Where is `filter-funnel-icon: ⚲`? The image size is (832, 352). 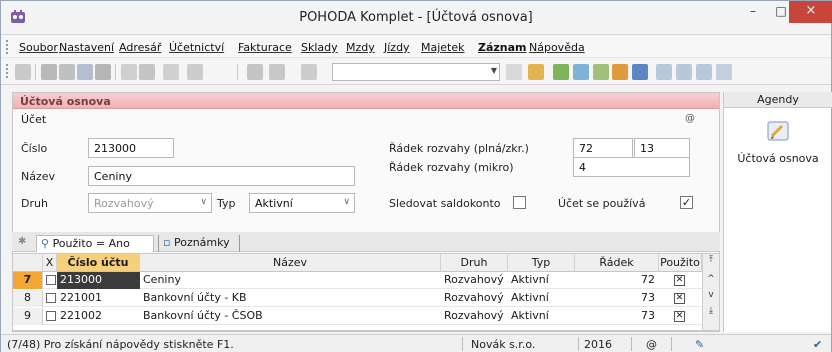
filter-funnel-icon: ⚲ is located at coordinates (45, 243).